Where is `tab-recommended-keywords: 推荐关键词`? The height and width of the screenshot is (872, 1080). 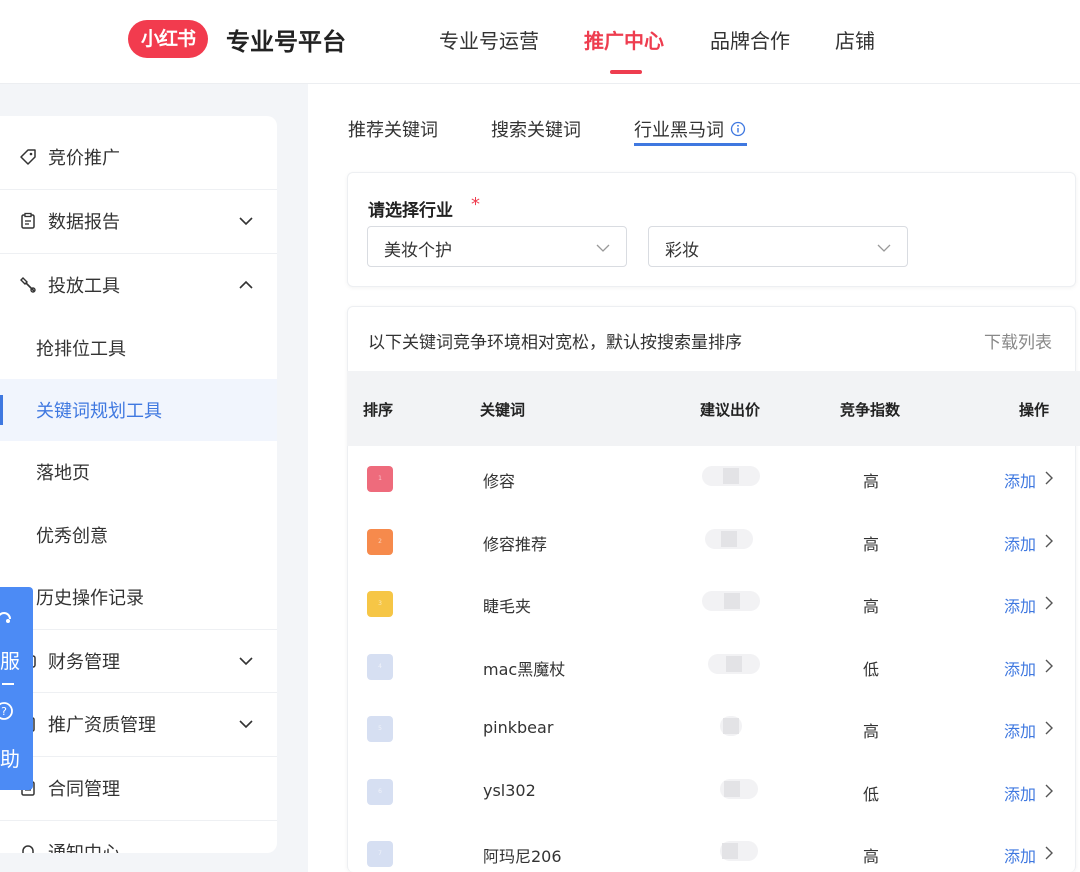
tab-recommended-keywords: 推荐关键词 is located at coordinates (393, 129).